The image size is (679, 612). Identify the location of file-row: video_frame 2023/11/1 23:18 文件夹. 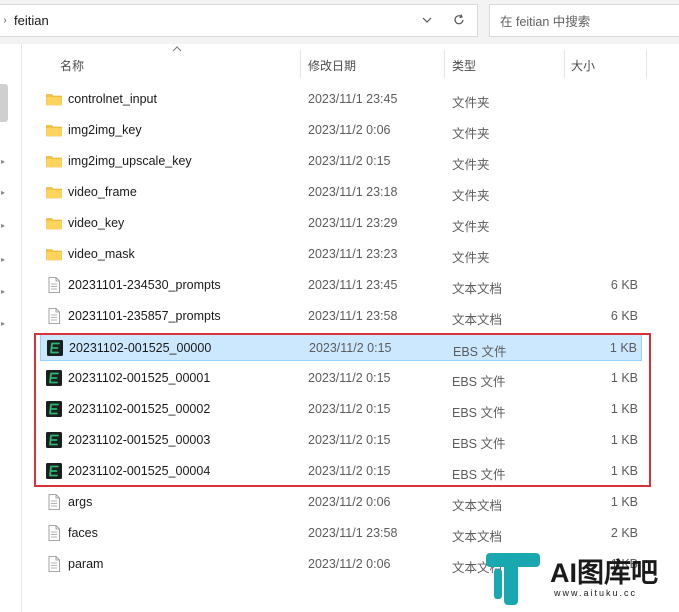
(341, 192).